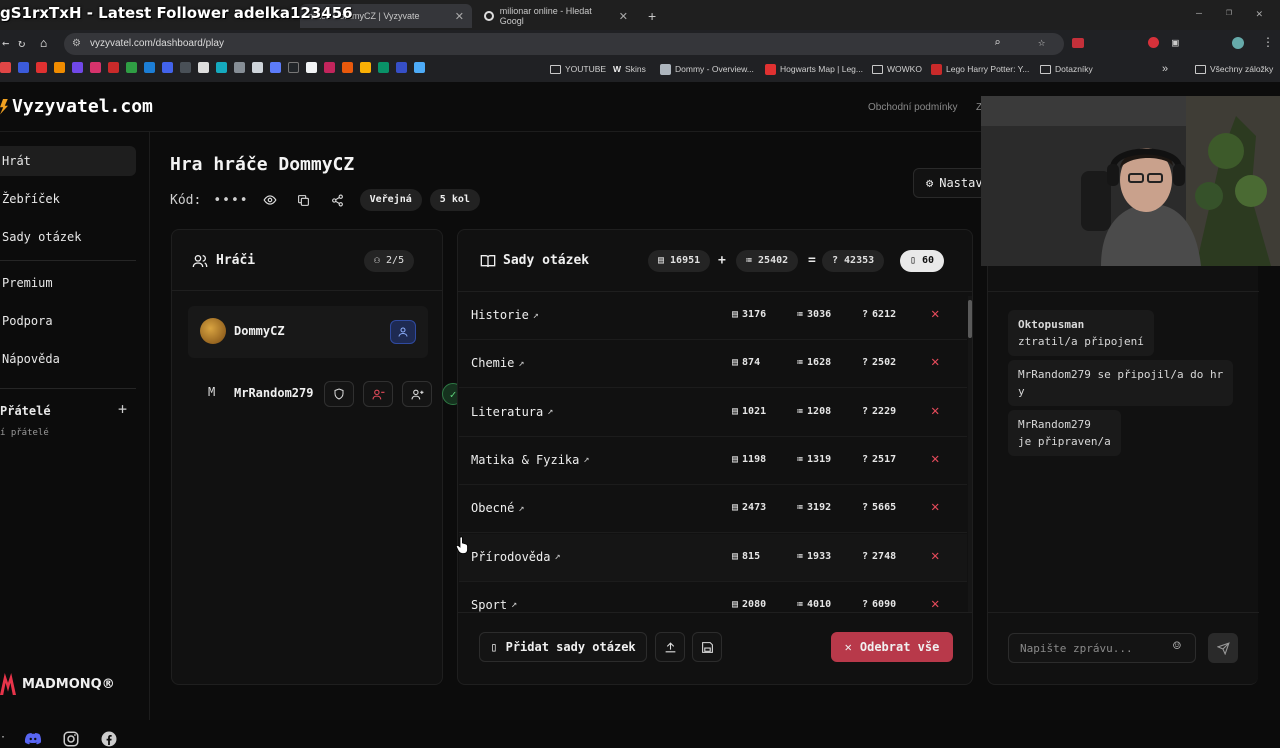 The width and height of the screenshot is (1280, 748). I want to click on adblock-extension-icon, so click(1078, 43).